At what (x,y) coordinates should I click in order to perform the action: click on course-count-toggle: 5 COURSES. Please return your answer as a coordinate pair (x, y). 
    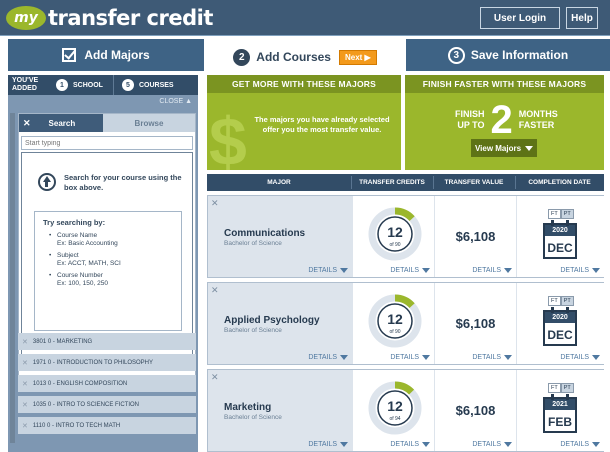
    Looking at the image, I should click on (147, 85).